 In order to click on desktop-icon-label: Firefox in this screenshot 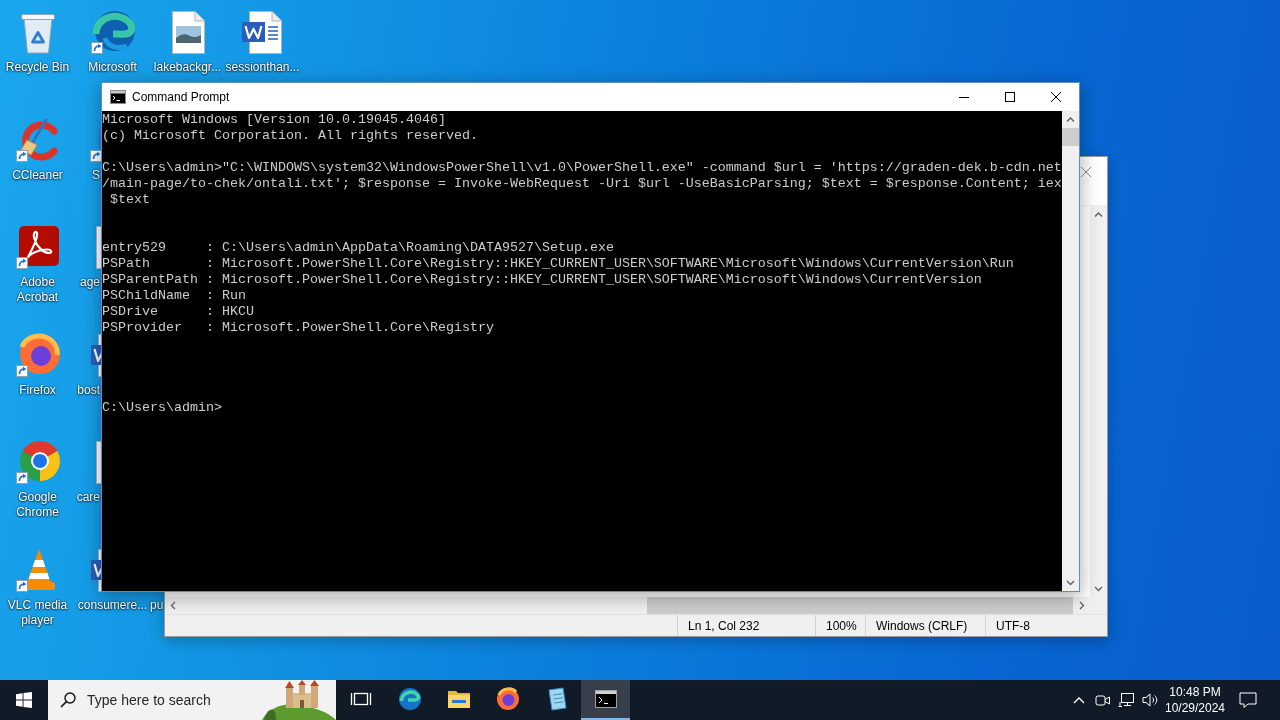, I will do `click(37, 390)`.